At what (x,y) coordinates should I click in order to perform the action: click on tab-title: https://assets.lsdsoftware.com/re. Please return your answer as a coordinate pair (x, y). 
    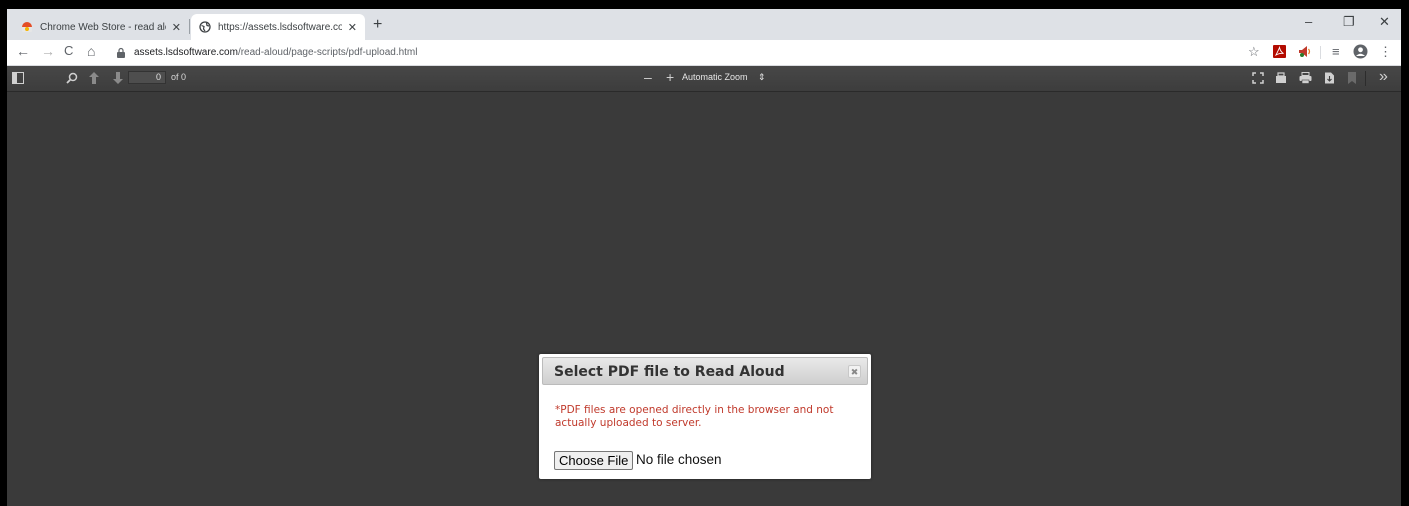
    Looking at the image, I should click on (280, 27).